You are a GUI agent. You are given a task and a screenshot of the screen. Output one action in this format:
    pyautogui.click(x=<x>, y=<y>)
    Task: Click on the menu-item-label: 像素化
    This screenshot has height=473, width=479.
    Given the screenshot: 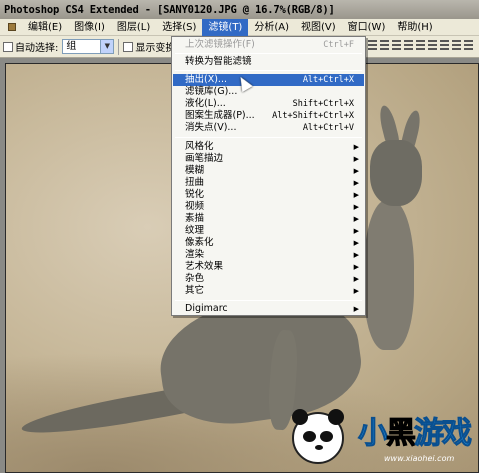 What is the action you would take?
    pyautogui.click(x=199, y=242)
    